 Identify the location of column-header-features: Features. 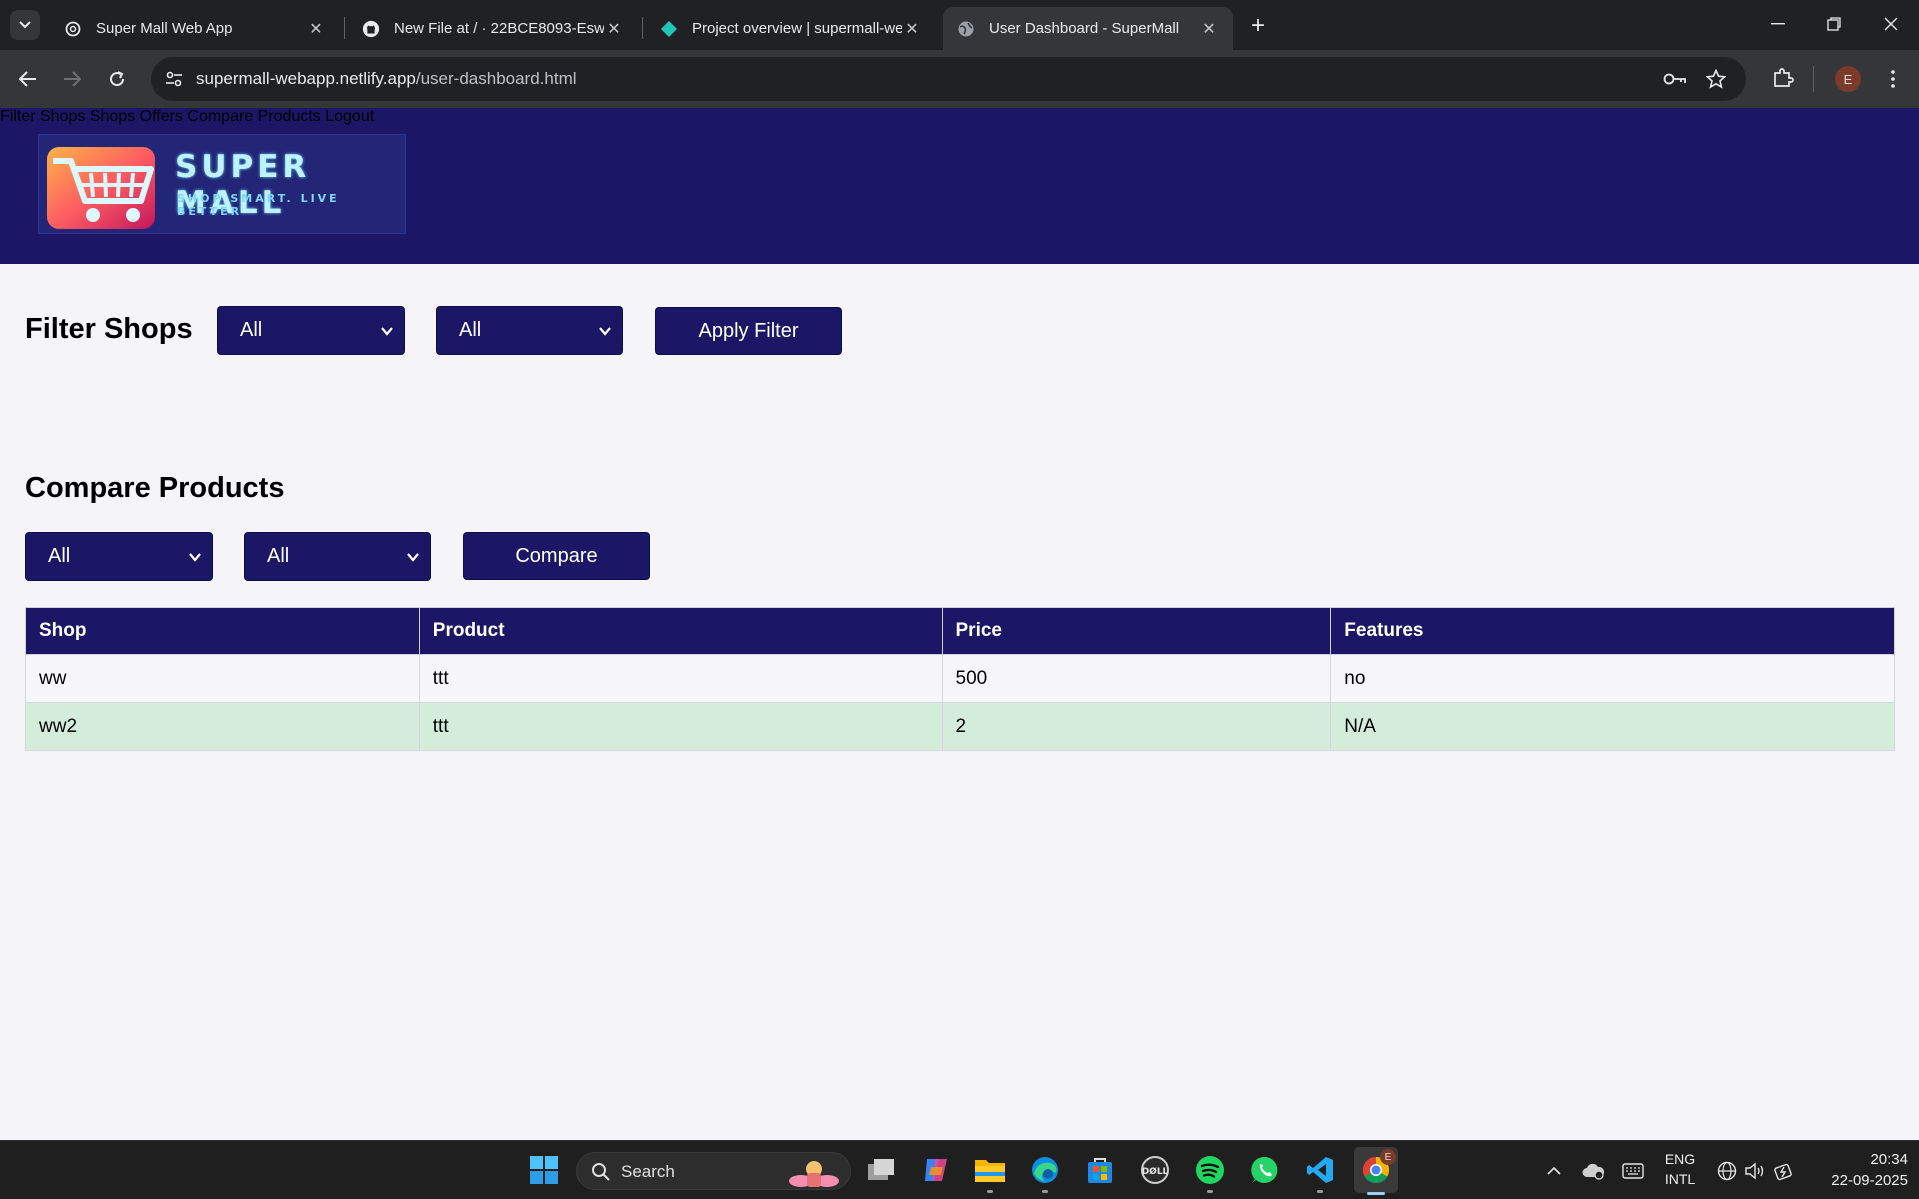
(1612, 631).